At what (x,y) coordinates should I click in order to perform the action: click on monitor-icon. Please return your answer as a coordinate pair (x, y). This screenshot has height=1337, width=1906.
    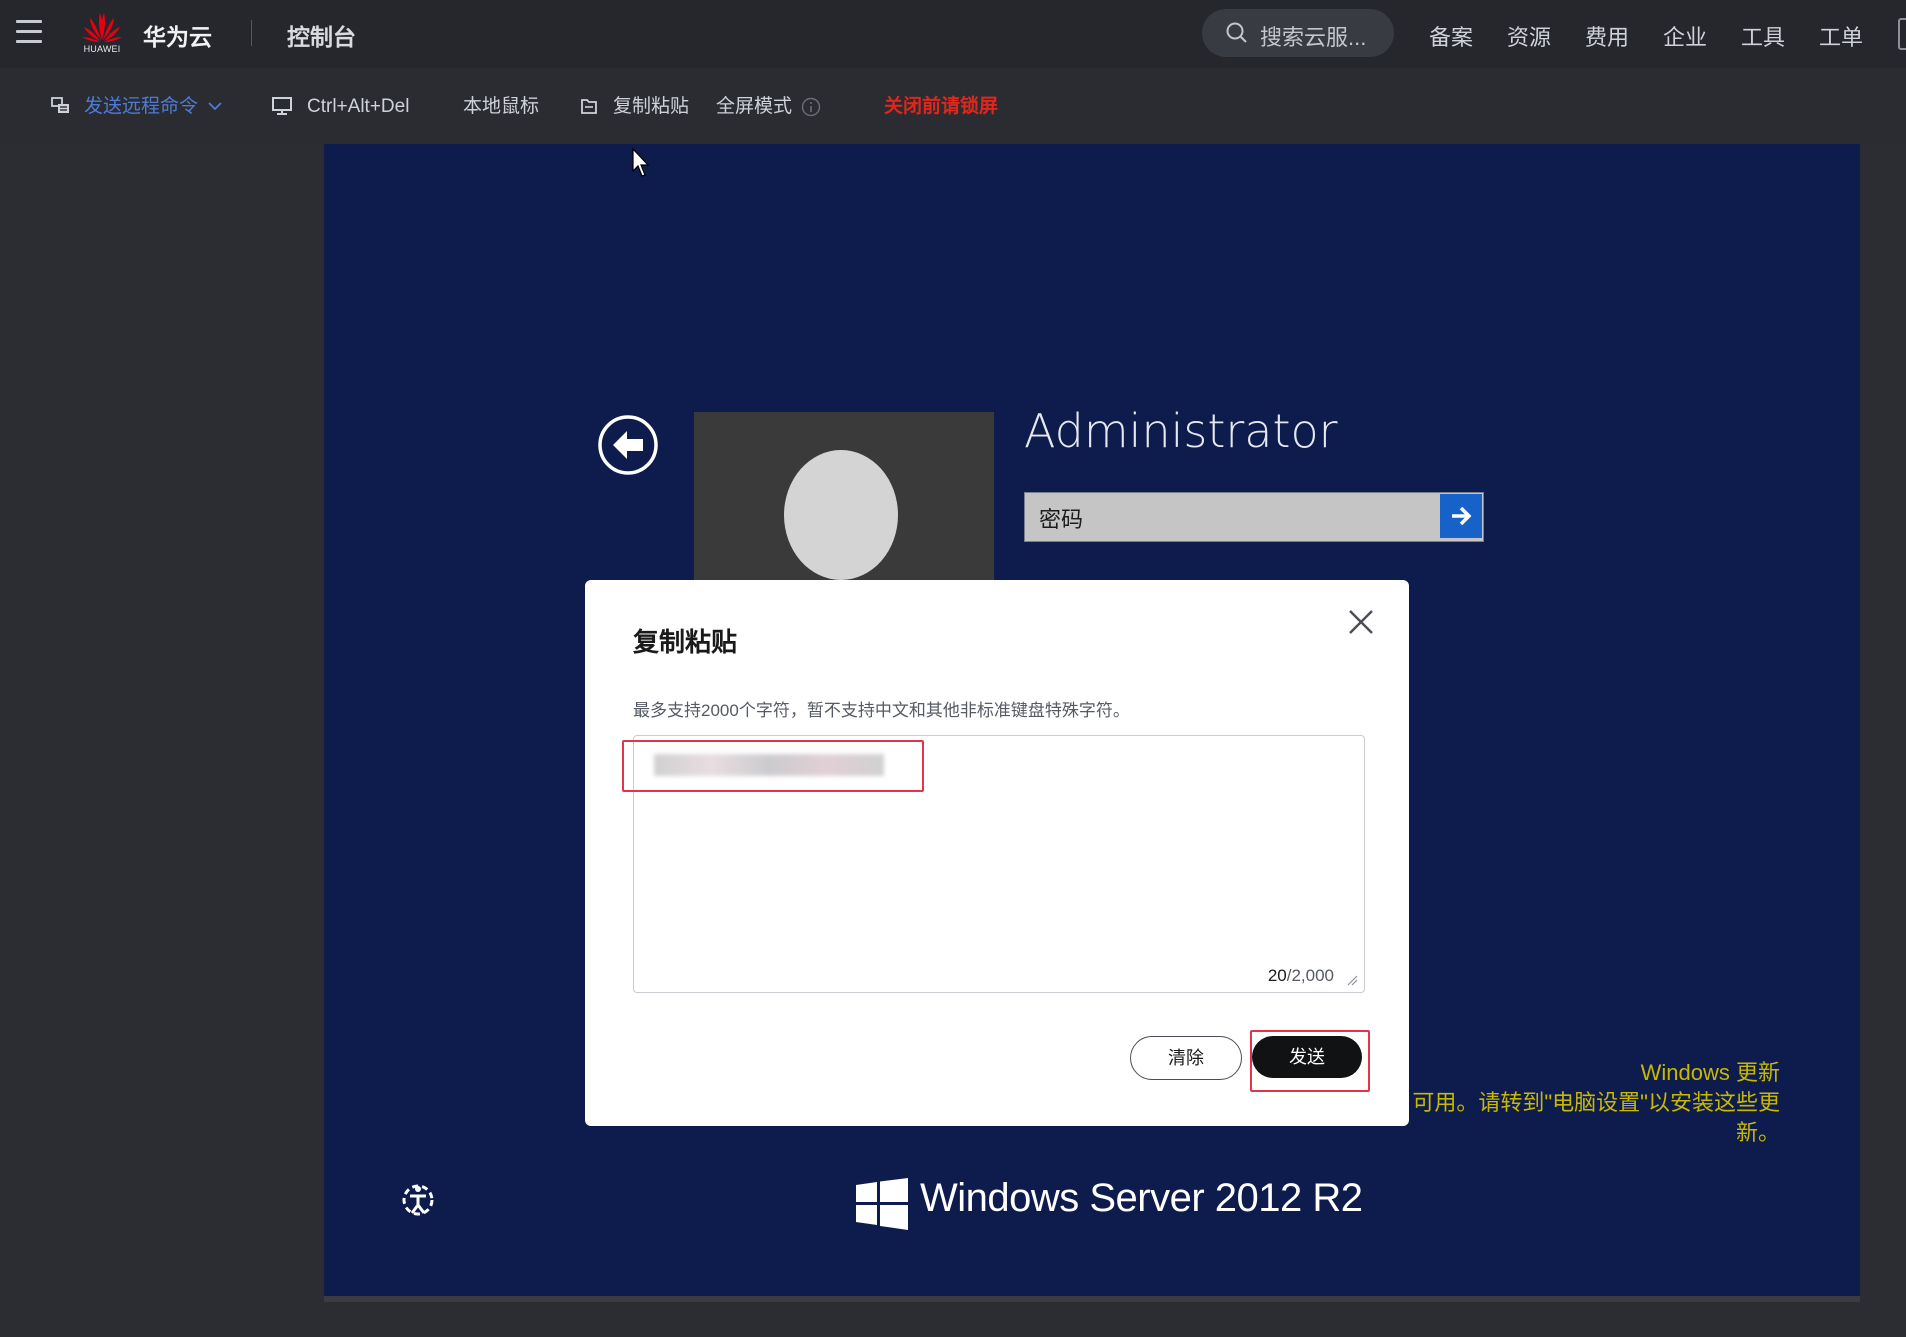
    Looking at the image, I should click on (282, 106).